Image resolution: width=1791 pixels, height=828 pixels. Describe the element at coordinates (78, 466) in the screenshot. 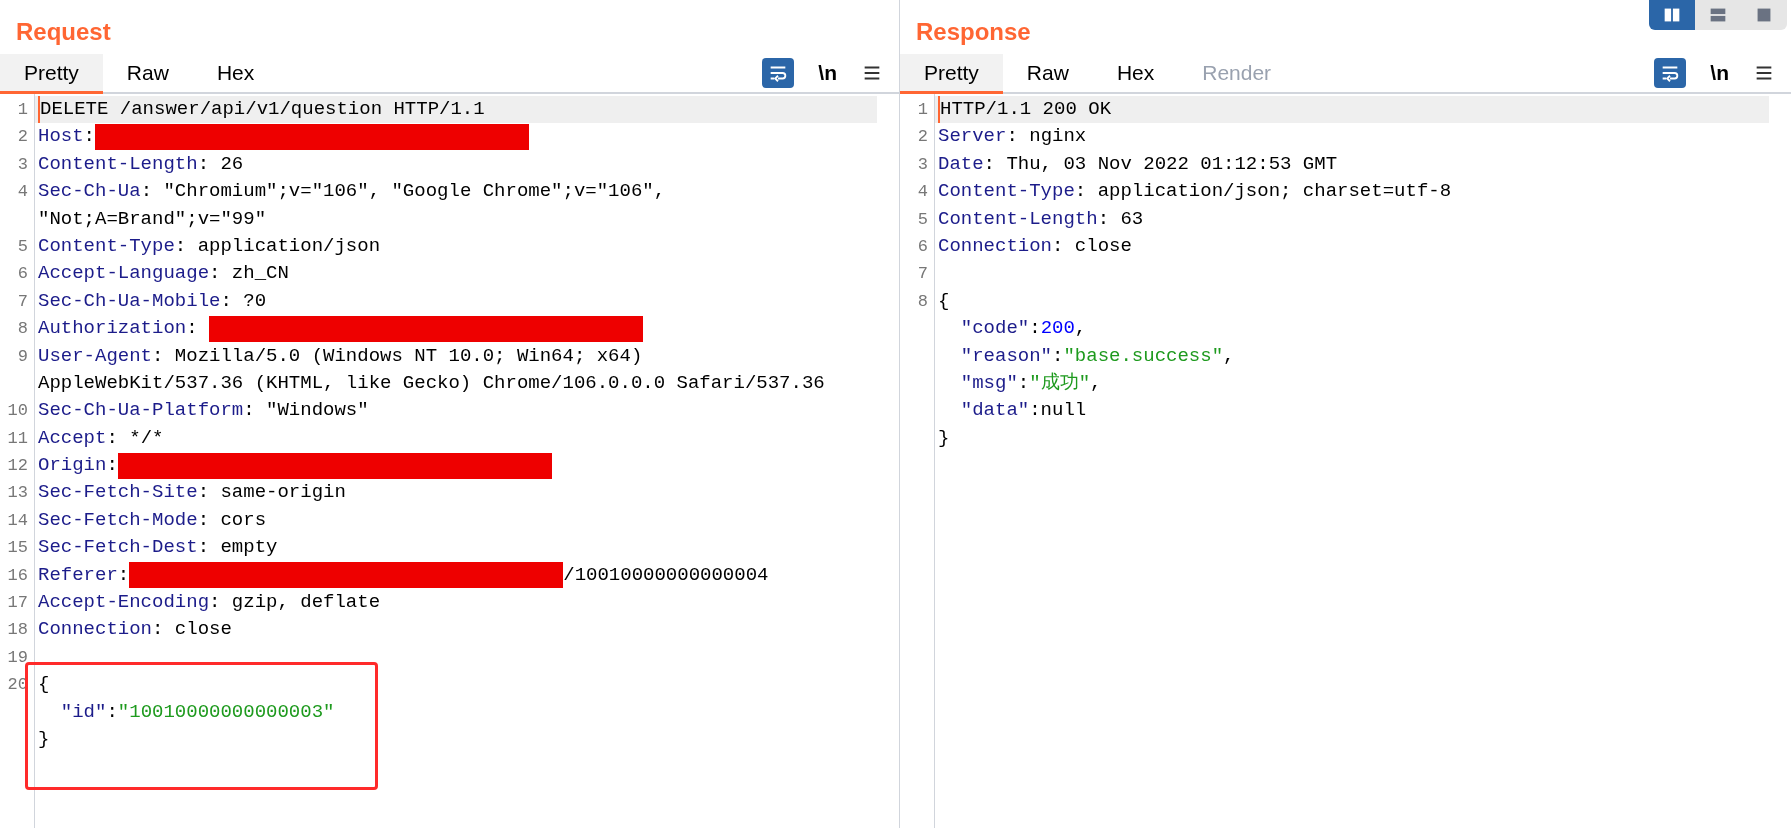

I see `code-text: Origin:` at that location.